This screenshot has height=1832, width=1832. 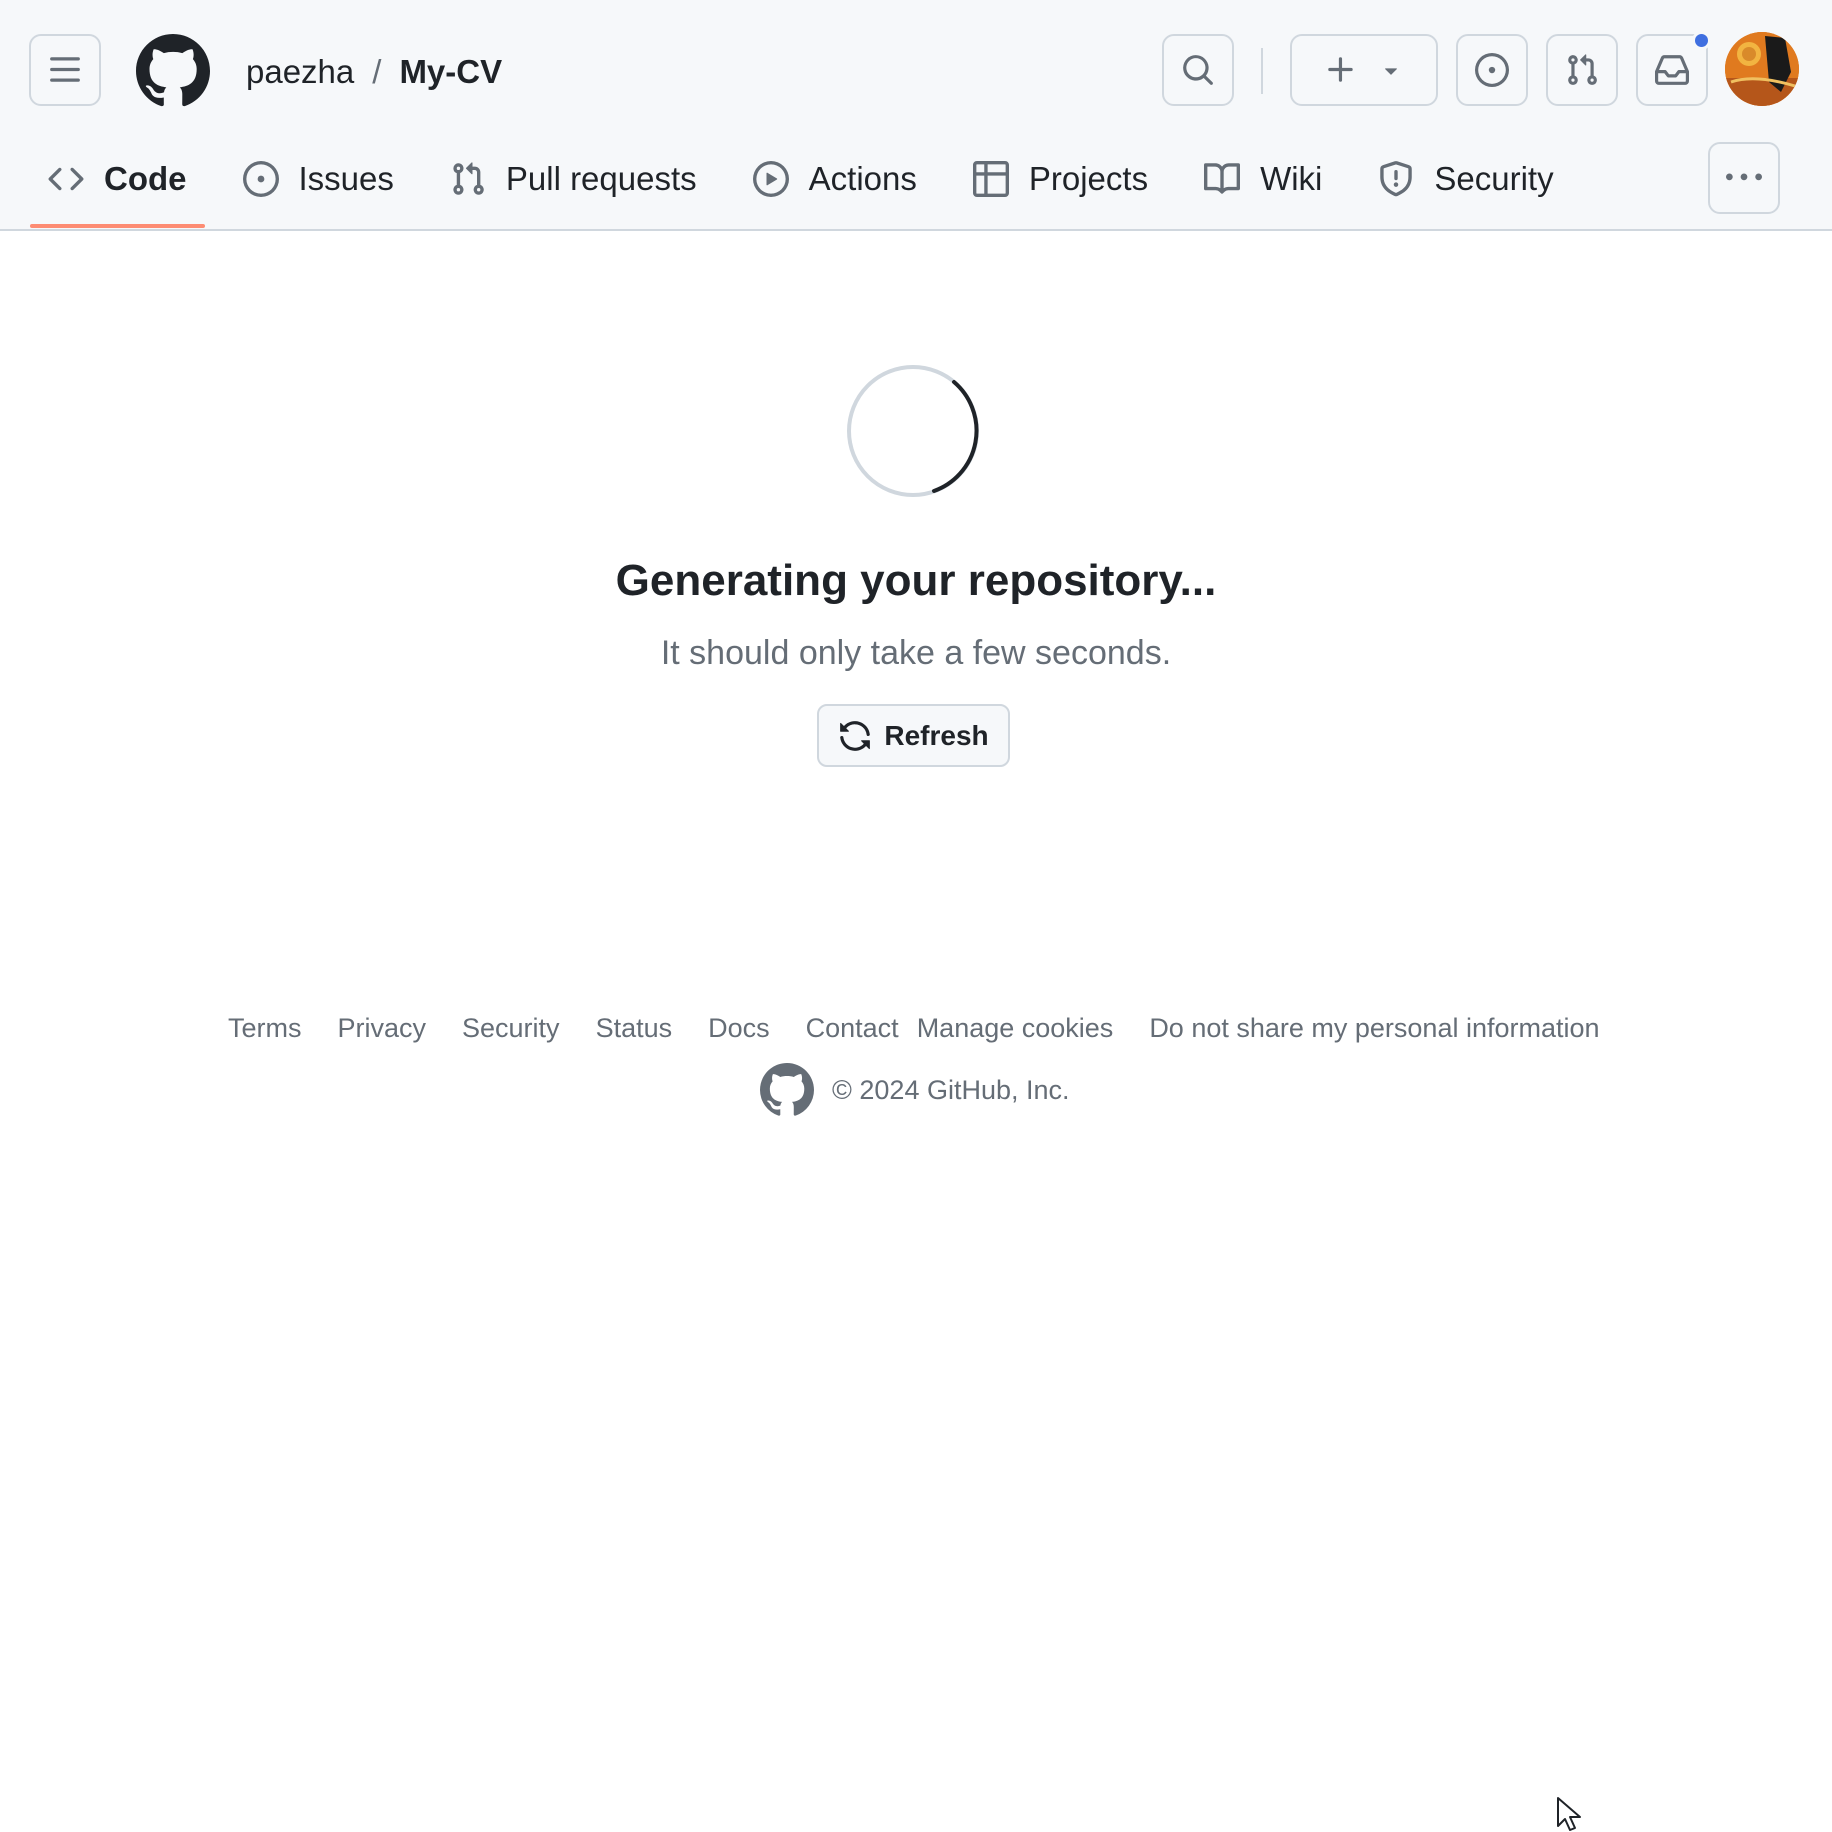 I want to click on footer-copyright: © 2024 GitHub, Inc., so click(x=915, y=1090).